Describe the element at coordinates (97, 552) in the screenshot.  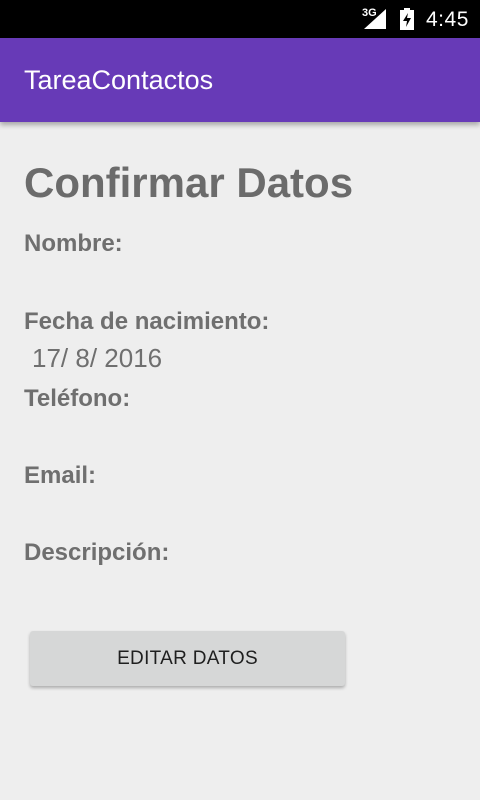
I see `description-label: Descripción:` at that location.